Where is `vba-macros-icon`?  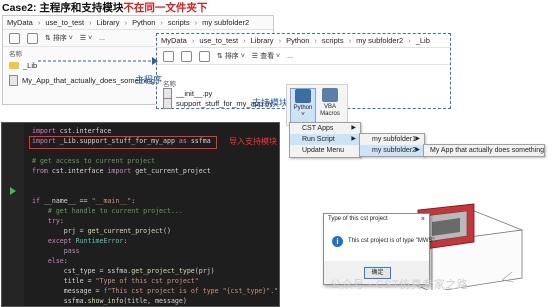 vba-macros-icon is located at coordinates (330, 95).